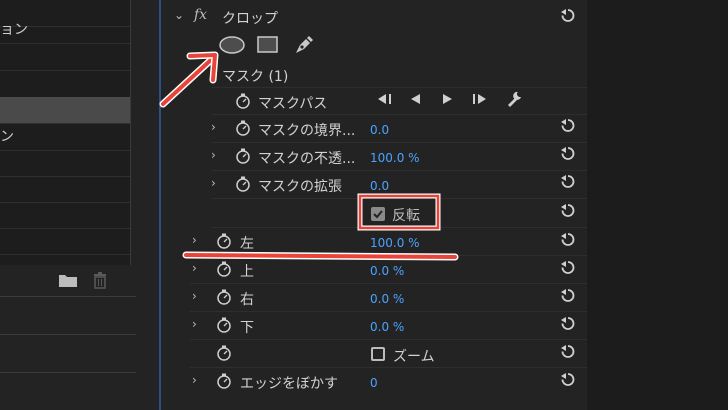 The height and width of the screenshot is (410, 728). I want to click on annotation-underline, so click(320, 256).